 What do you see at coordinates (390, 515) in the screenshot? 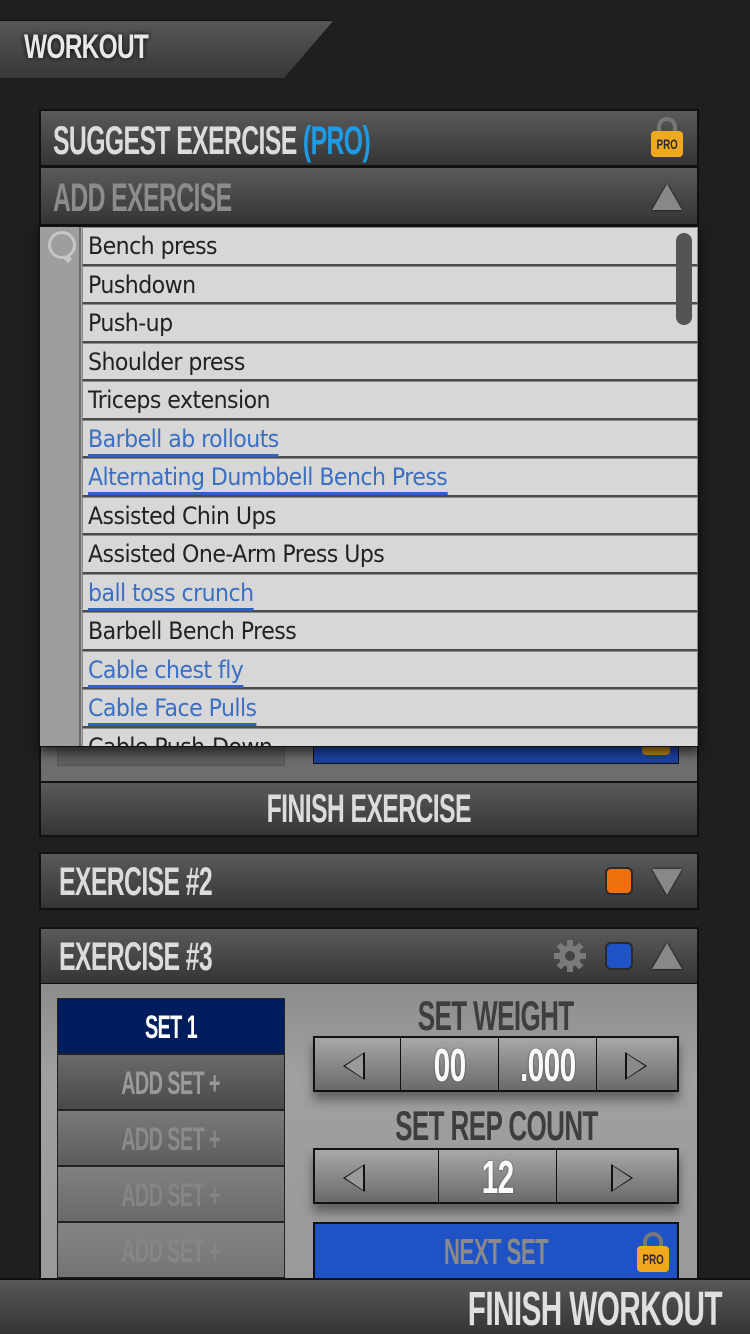
I see `exercise-list-item: Assisted Chin Ups` at bounding box center [390, 515].